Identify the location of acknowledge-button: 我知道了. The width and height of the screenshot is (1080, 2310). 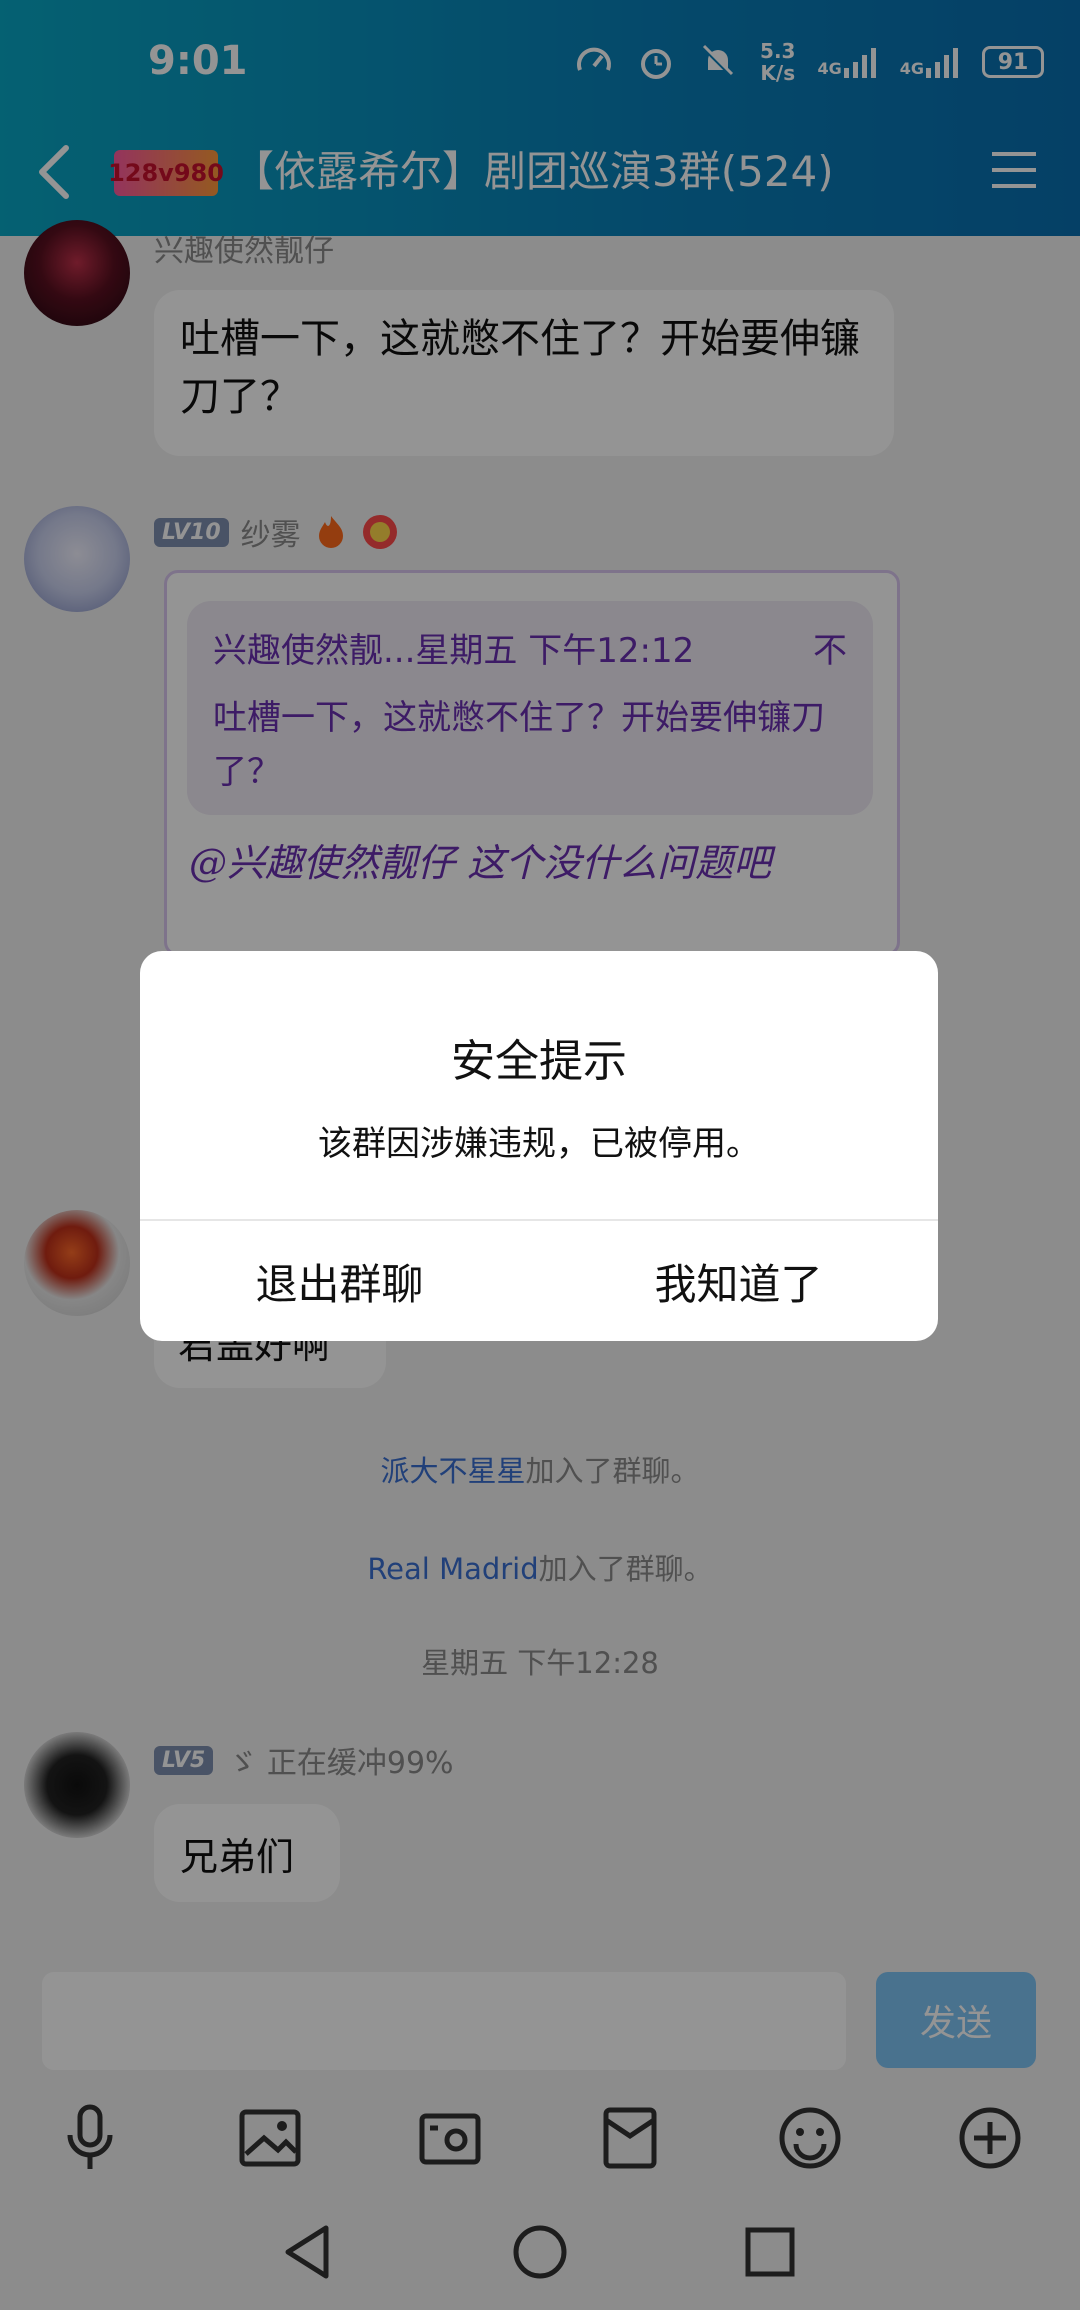
(738, 1281).